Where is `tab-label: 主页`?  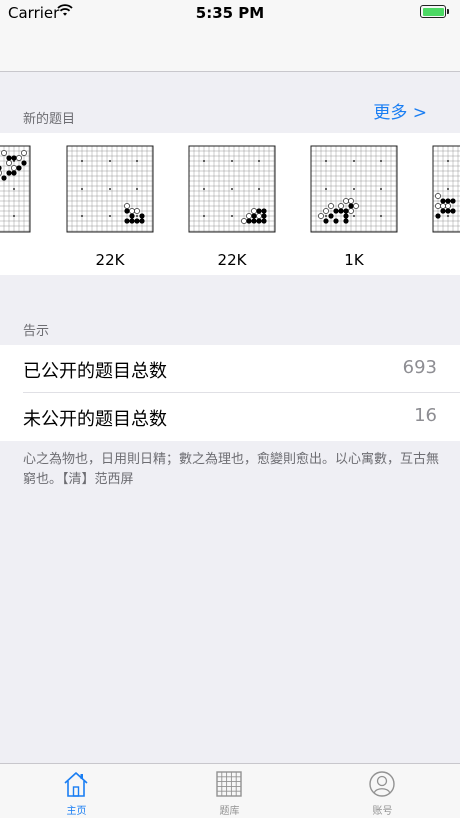
tab-label: 主页 is located at coordinates (76, 811).